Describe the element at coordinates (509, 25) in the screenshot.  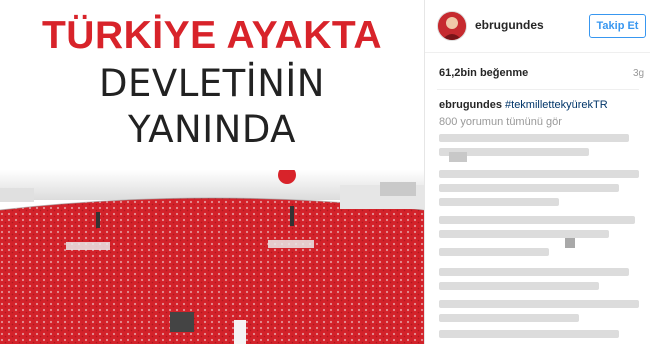
I see `username: ebrugundes` at that location.